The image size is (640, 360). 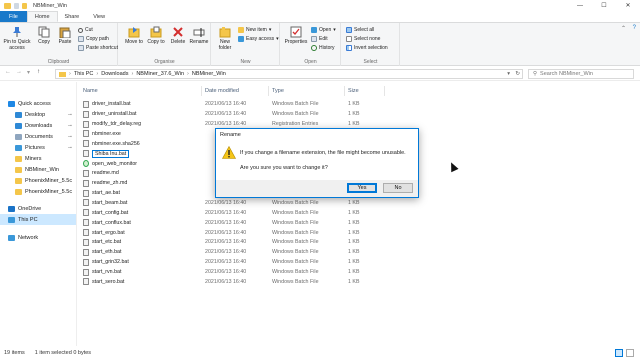 I want to click on breadcrumb-this-pc: This PC, so click(x=84, y=74).